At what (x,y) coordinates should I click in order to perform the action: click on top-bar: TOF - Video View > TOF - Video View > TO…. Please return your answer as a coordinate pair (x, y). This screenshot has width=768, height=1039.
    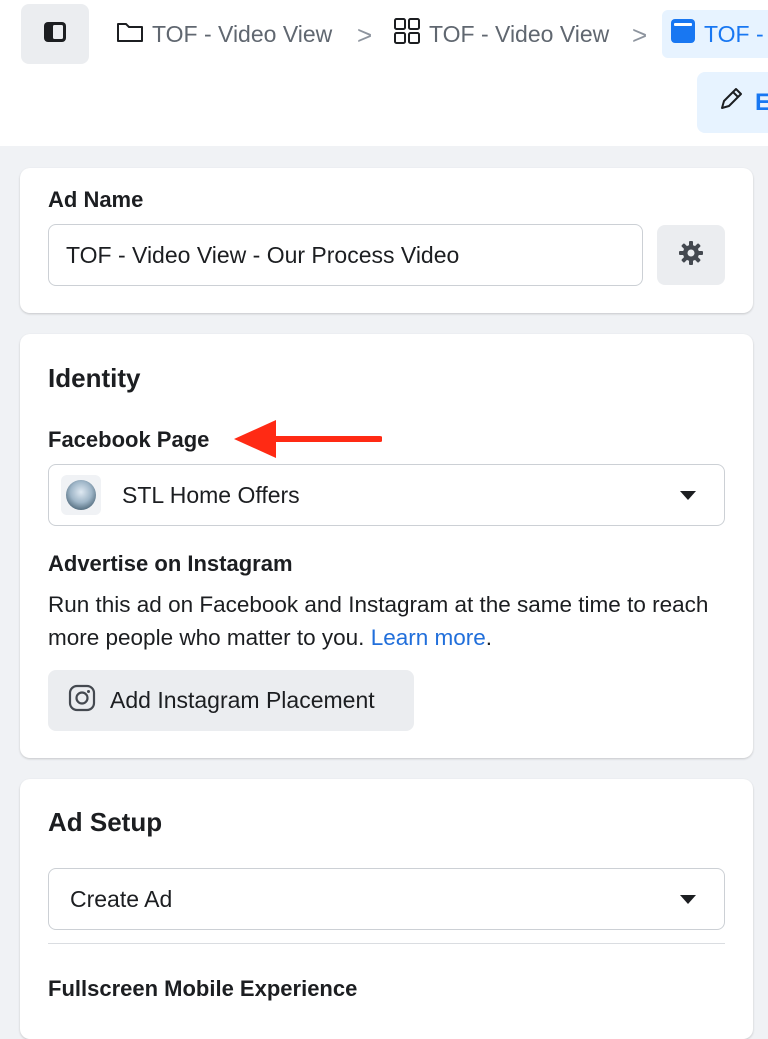
    Looking at the image, I should click on (384, 73).